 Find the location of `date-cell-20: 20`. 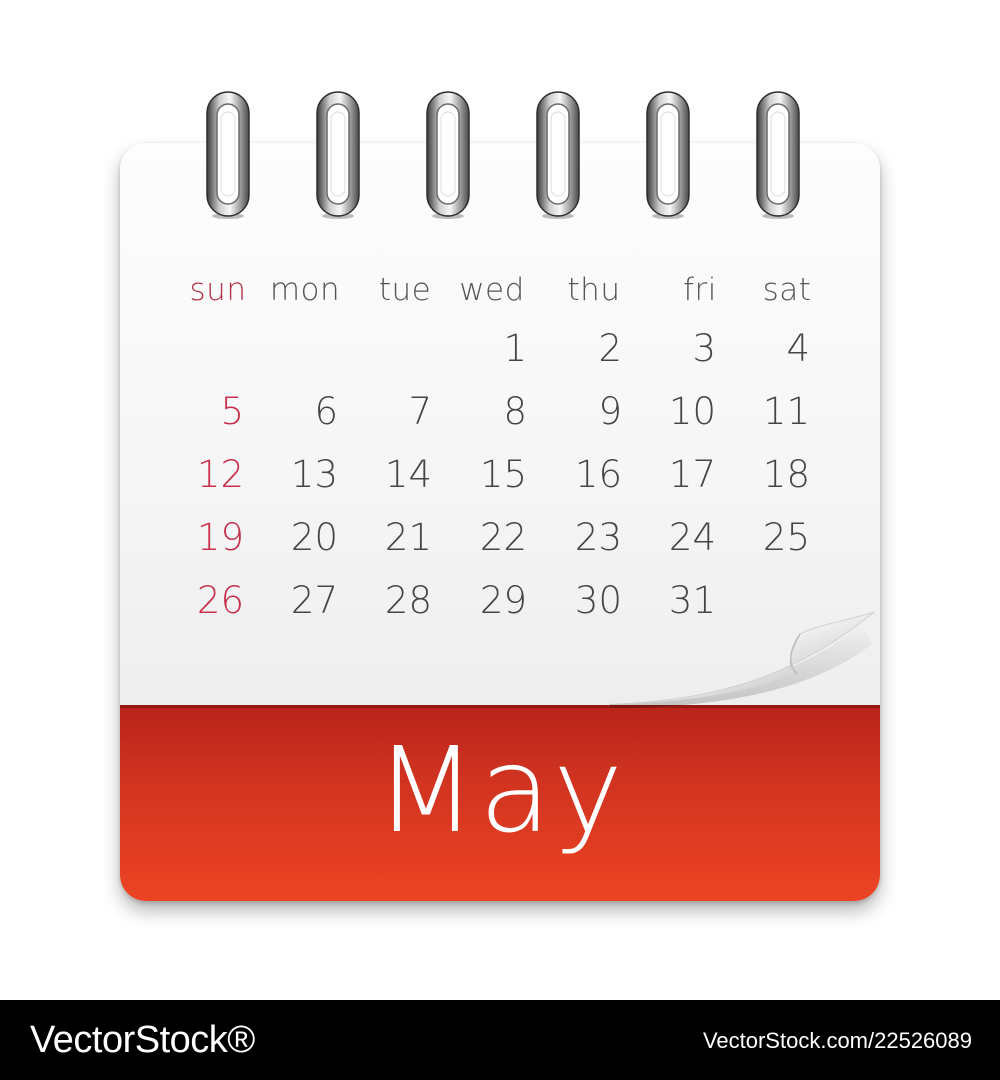

date-cell-20: 20 is located at coordinates (314, 537).